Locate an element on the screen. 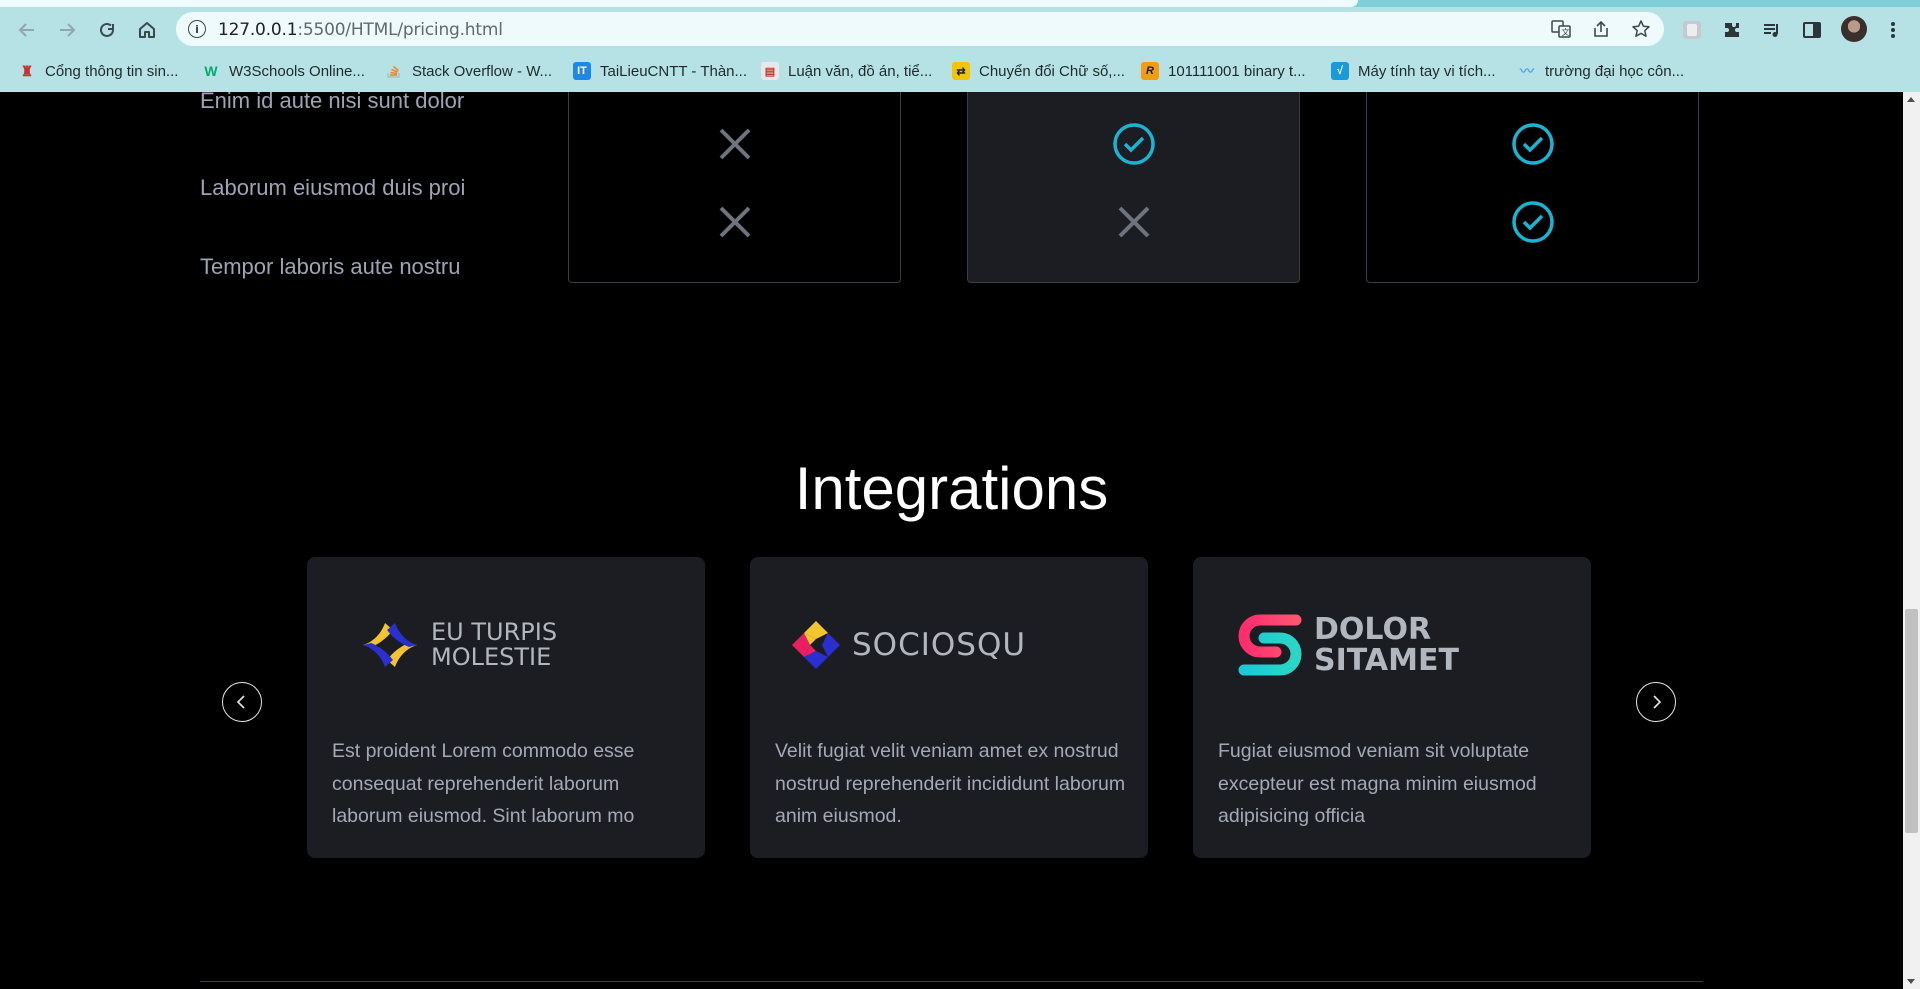 This screenshot has width=1920, height=989. tab-strip is located at coordinates (960, 3).